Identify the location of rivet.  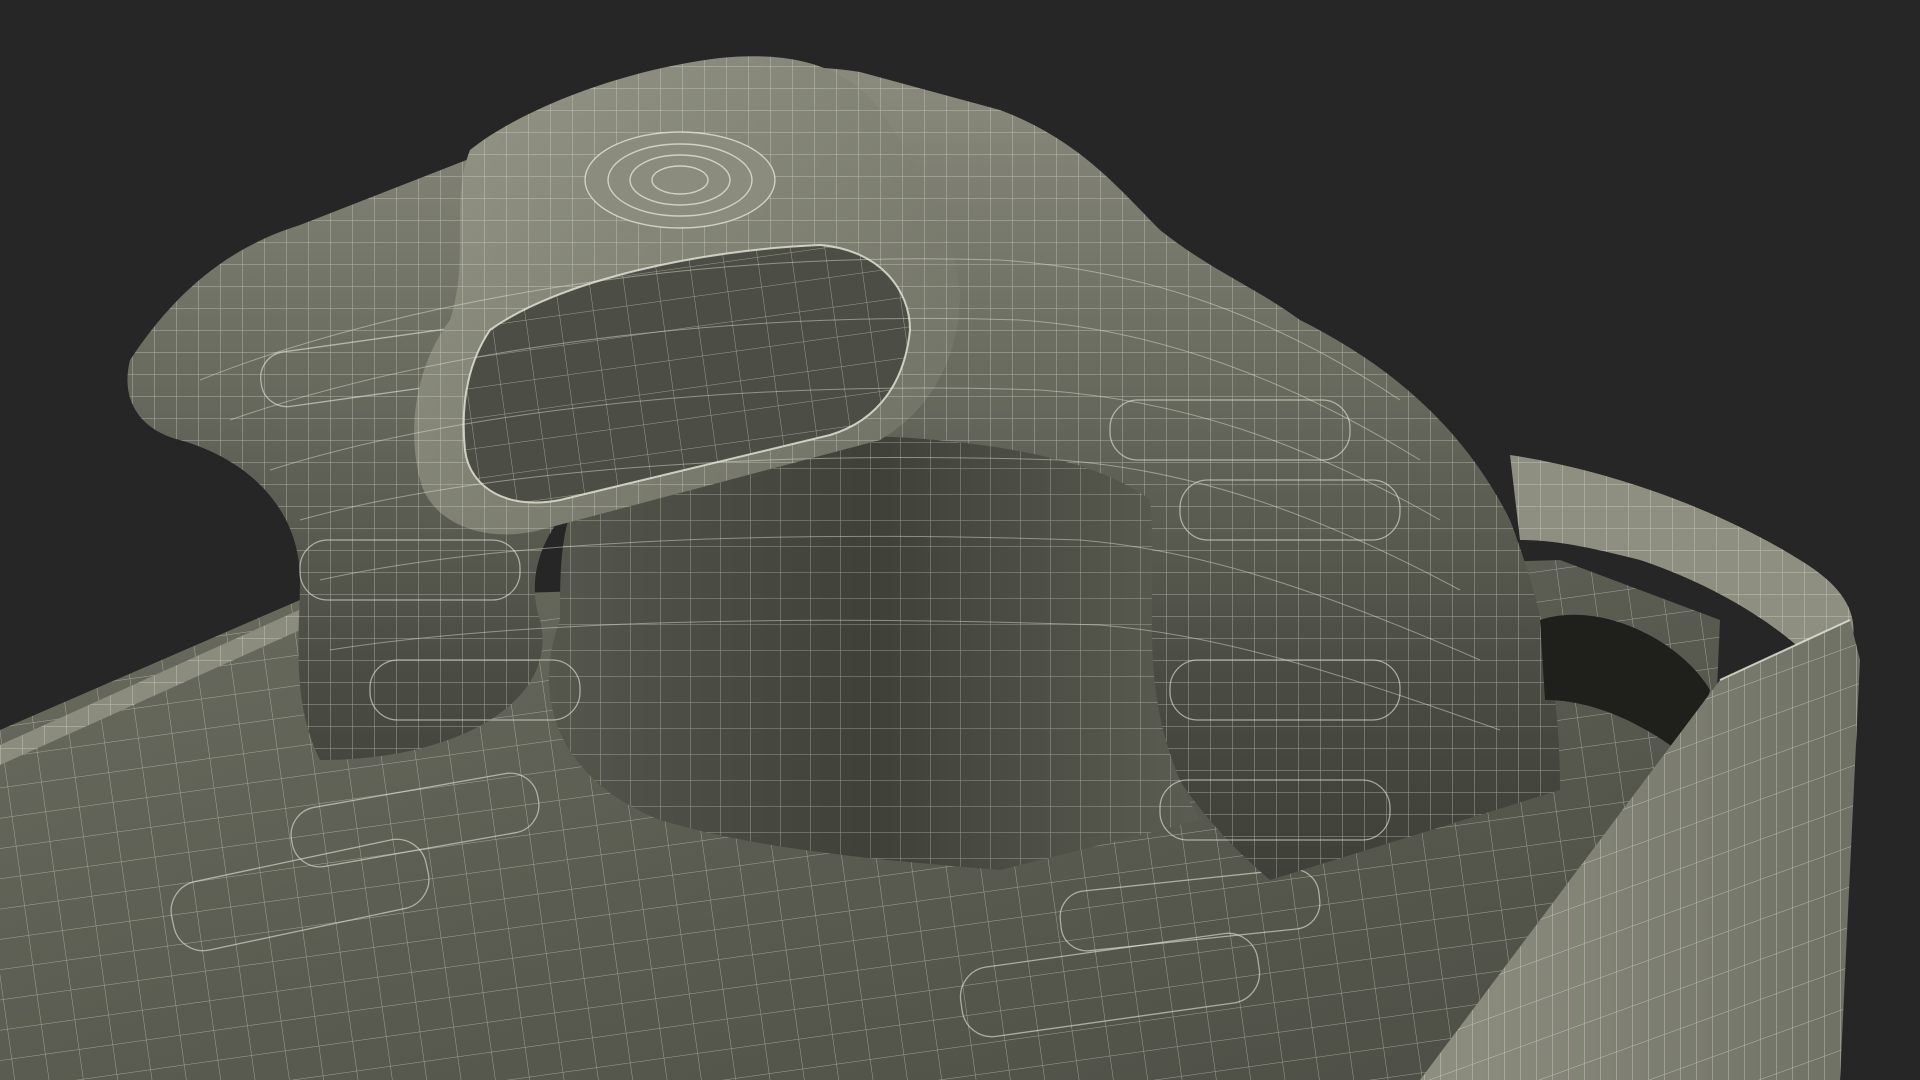
(680, 180).